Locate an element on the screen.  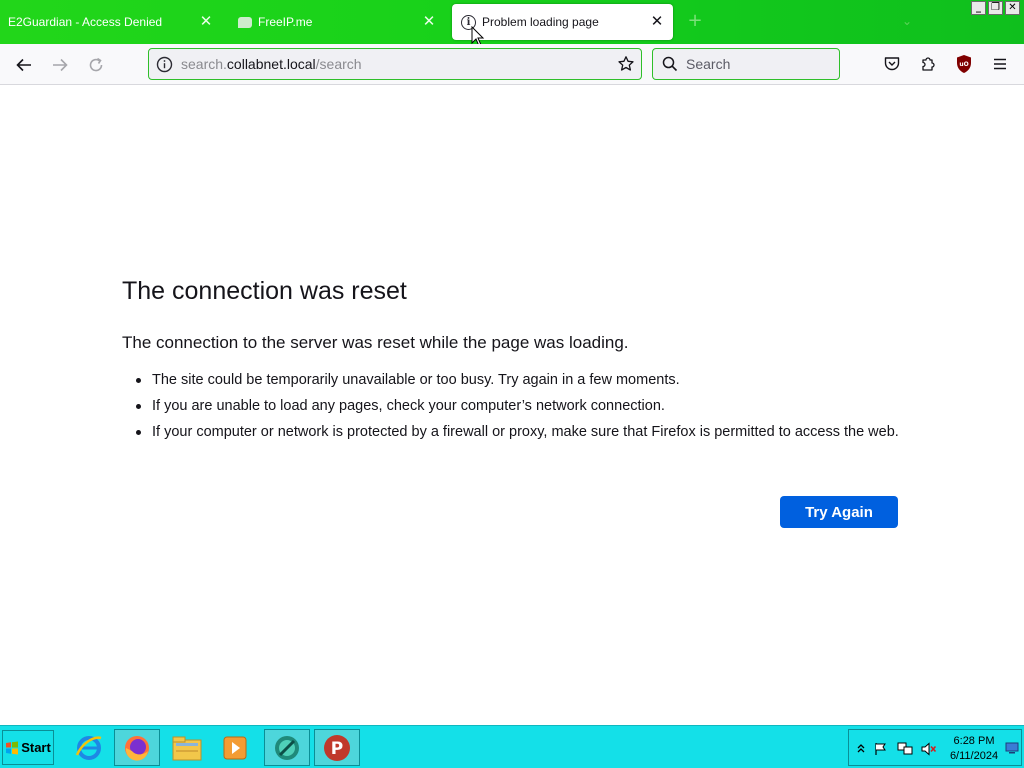
network-icon is located at coordinates (905, 749).